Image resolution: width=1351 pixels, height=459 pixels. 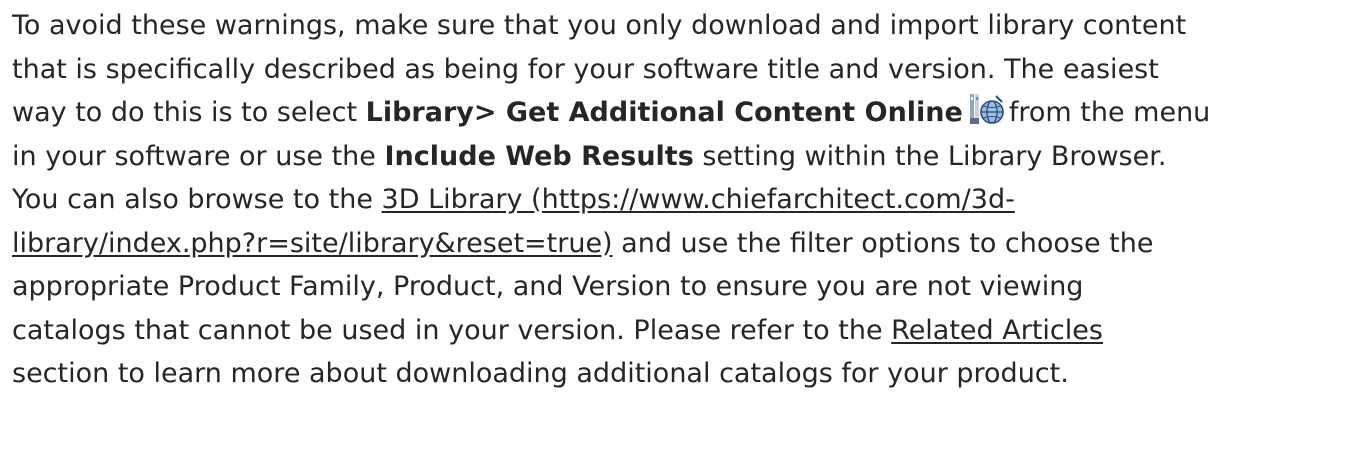 What do you see at coordinates (664, 112) in the screenshot?
I see `menu-path-get-additional-content: Library> Get Additional Content Online` at bounding box center [664, 112].